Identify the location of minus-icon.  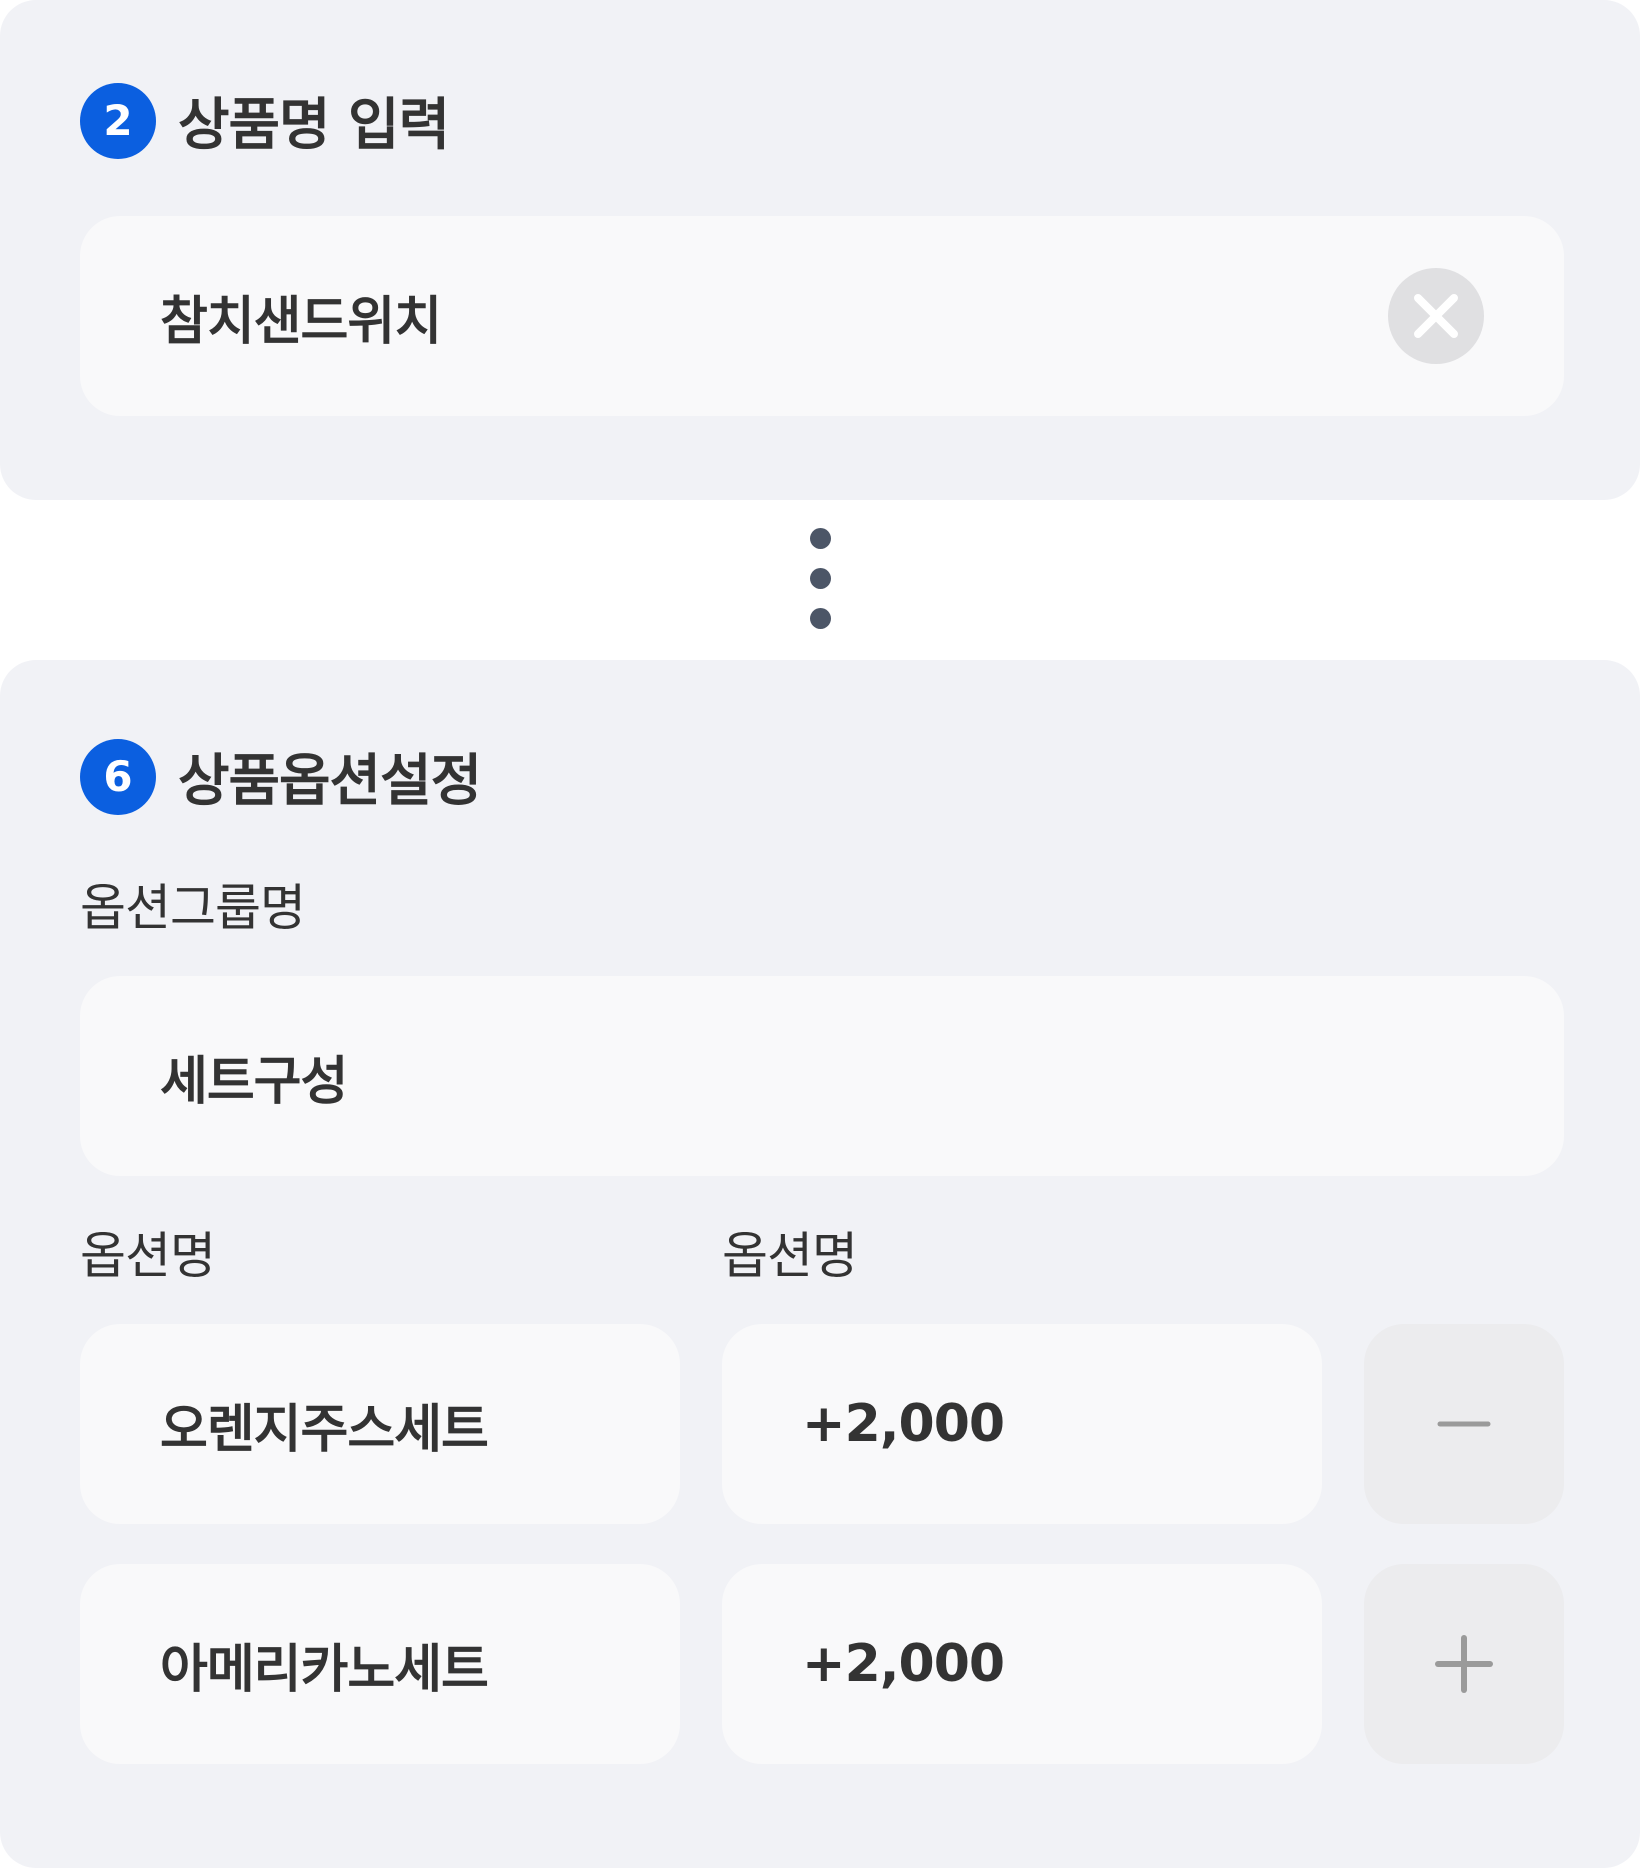
(1464, 1424).